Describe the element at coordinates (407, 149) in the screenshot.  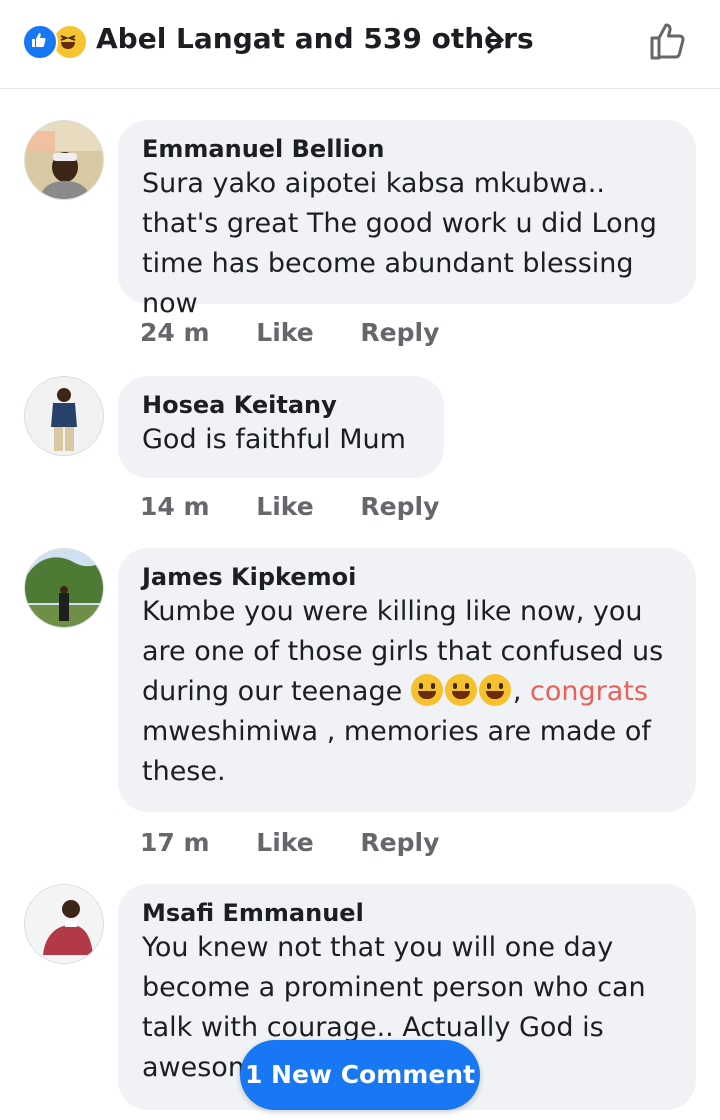
I see `comment-author: Emmanuel Bellion` at that location.